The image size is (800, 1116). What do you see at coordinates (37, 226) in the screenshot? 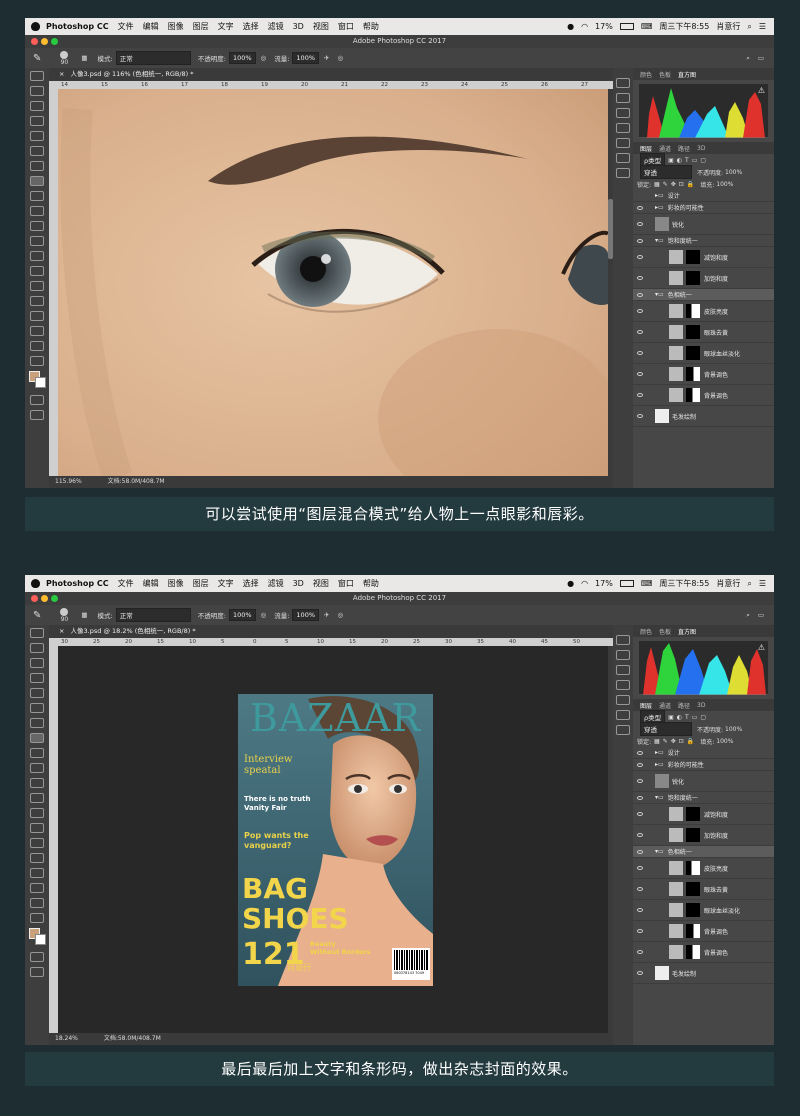
I see `eraser-tool-icon` at bounding box center [37, 226].